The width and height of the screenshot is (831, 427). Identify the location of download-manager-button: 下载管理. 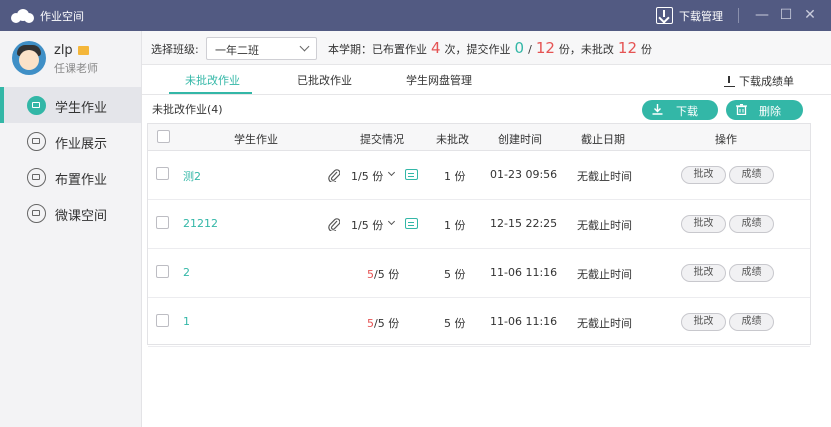
(689, 15).